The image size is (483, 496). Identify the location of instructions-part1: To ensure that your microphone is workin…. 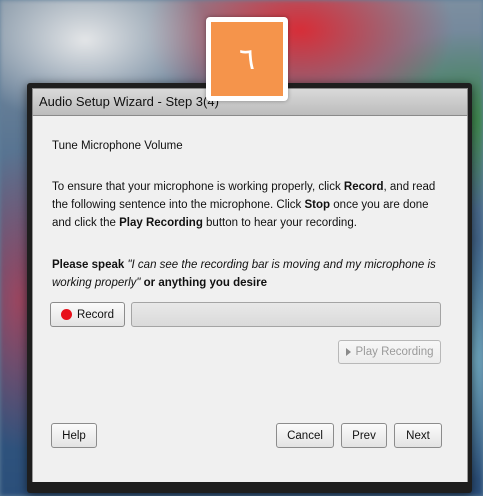
(198, 187).